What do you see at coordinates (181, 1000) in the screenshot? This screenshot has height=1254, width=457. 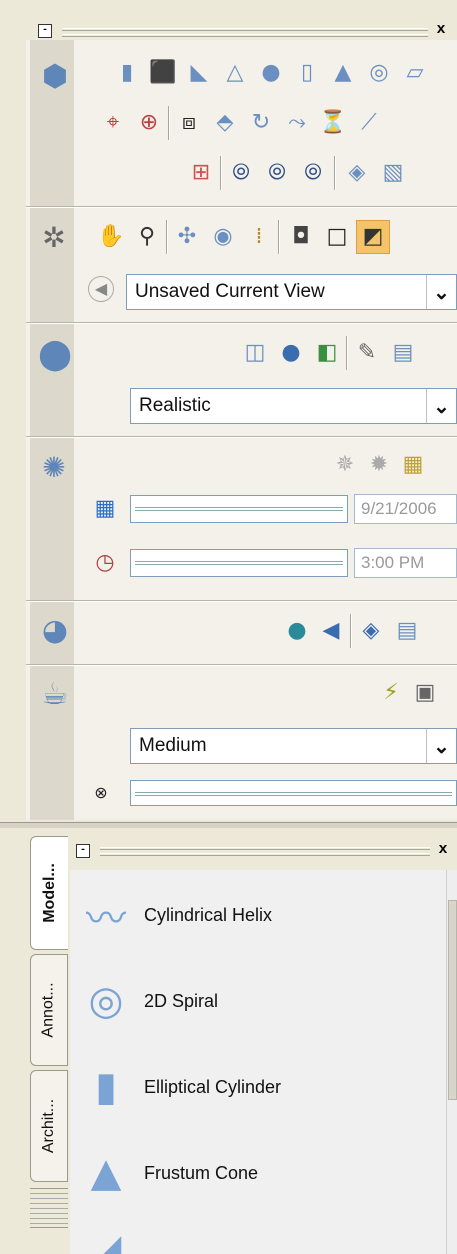 I see `tool-label: 2D Spiral` at bounding box center [181, 1000].